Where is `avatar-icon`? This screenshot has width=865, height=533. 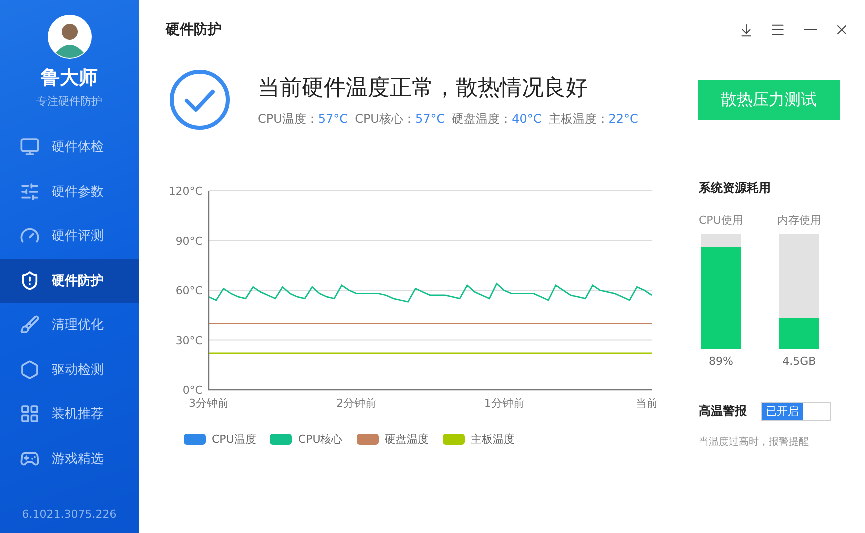
avatar-icon is located at coordinates (70, 37).